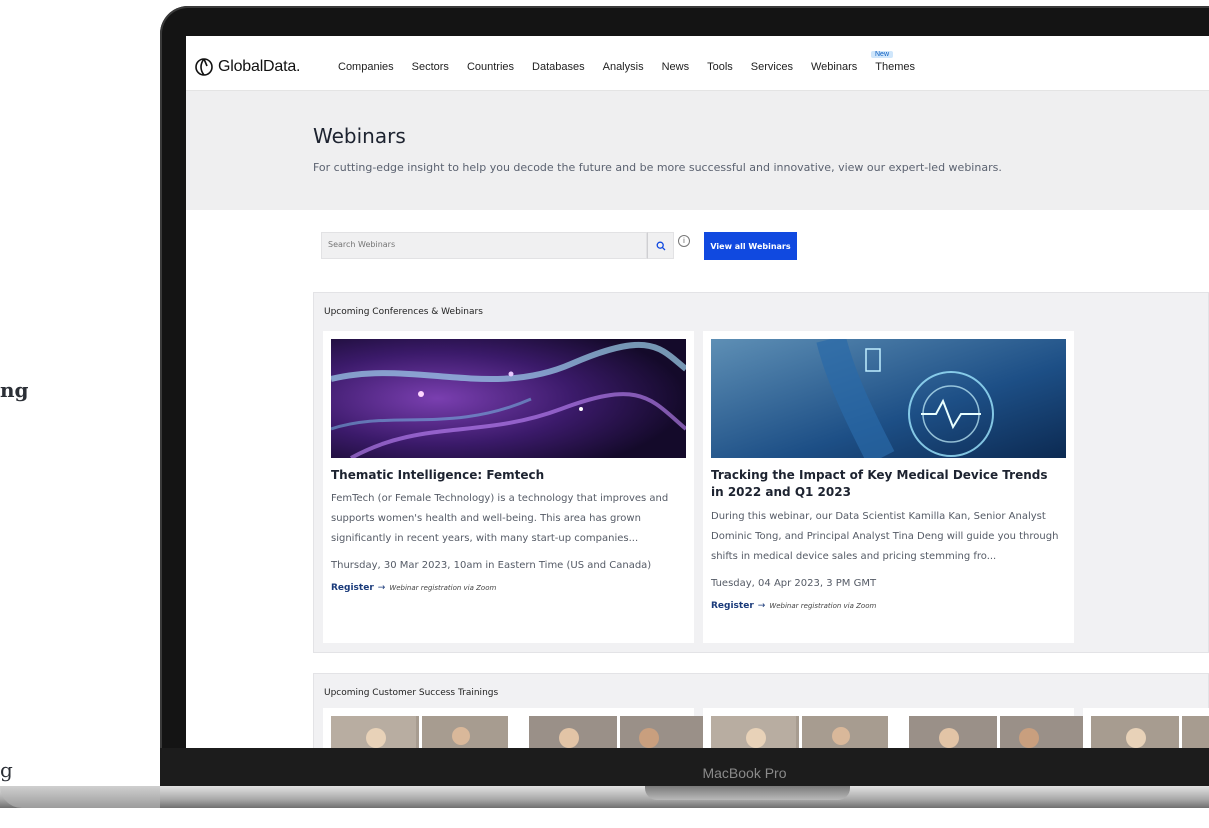 This screenshot has width=1209, height=828. I want to click on search-input, so click(478, 244).